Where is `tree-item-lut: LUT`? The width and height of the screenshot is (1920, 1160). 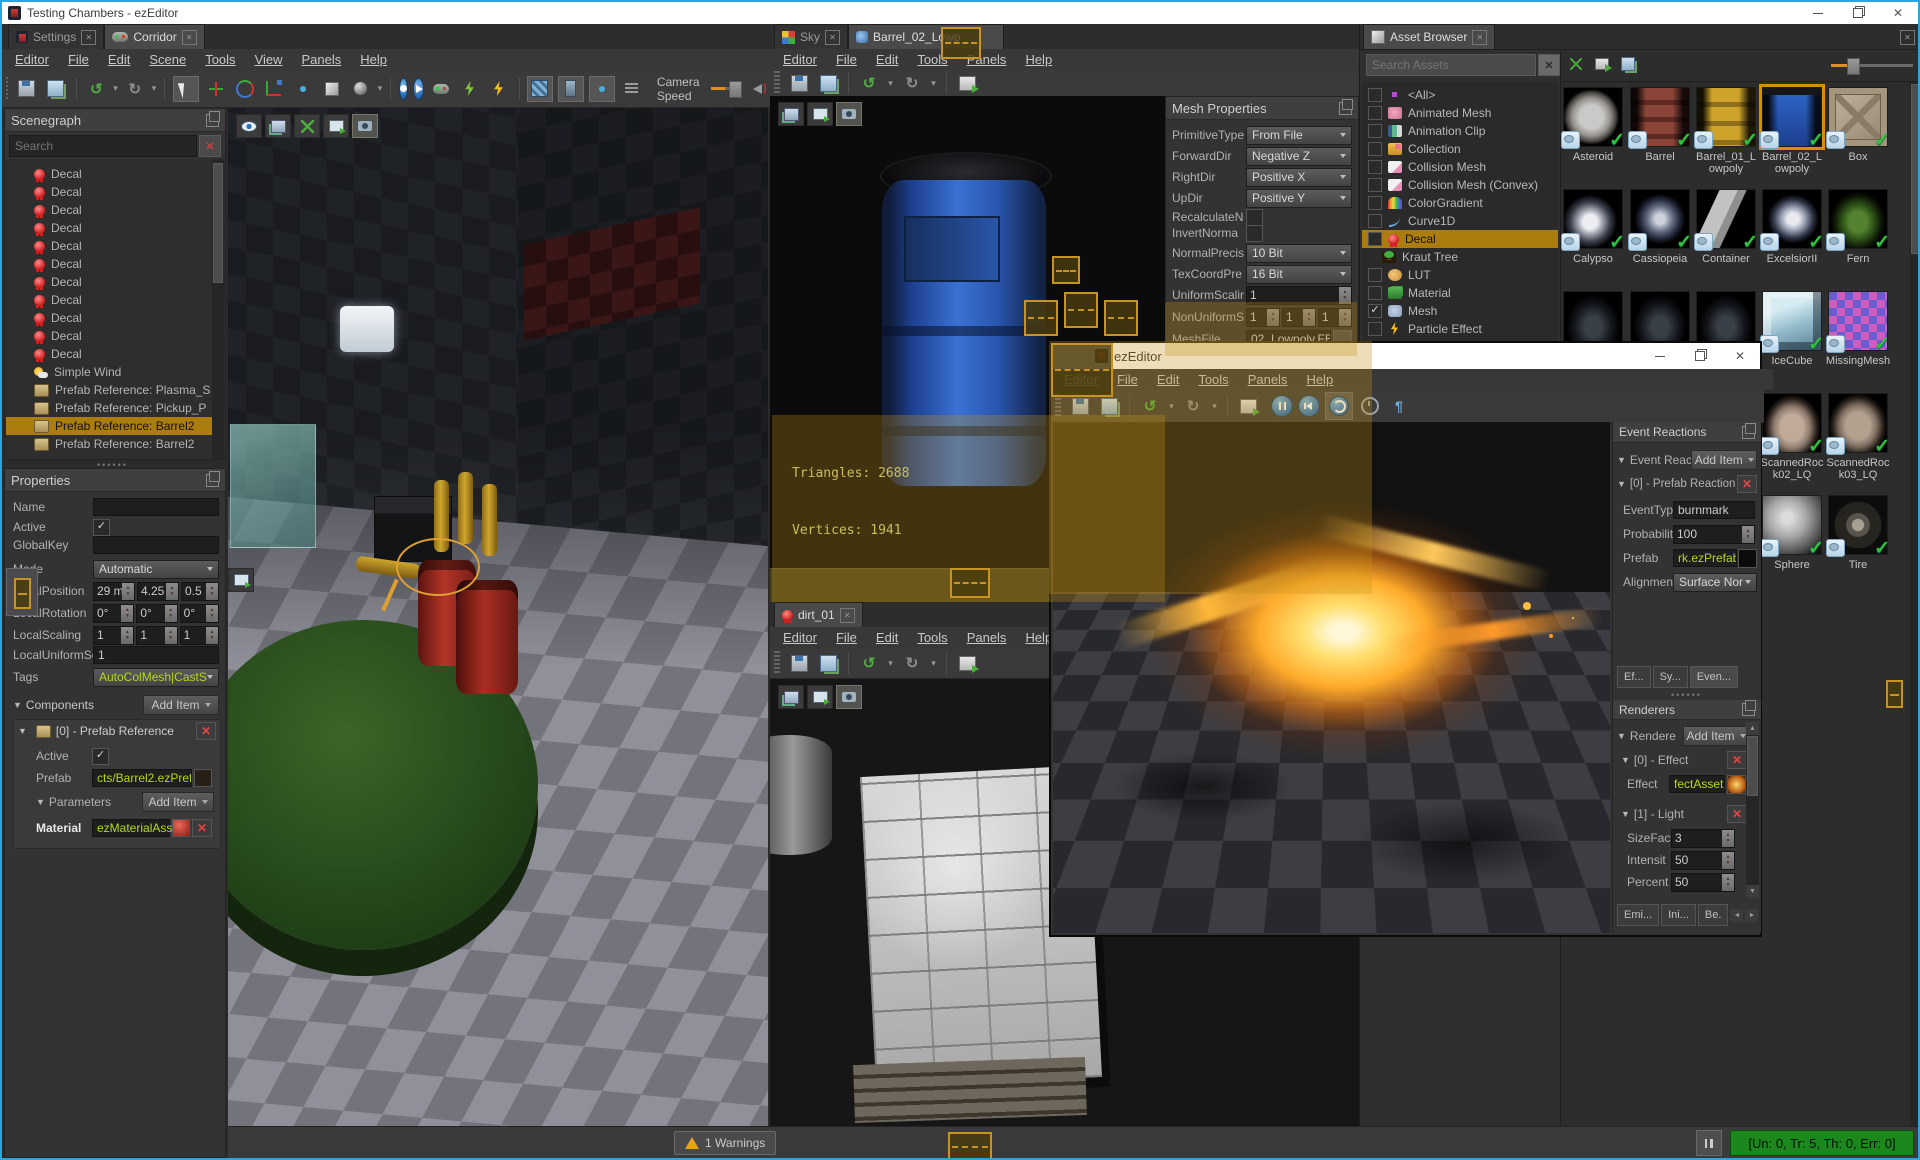
tree-item-lut: LUT is located at coordinates (1460, 275).